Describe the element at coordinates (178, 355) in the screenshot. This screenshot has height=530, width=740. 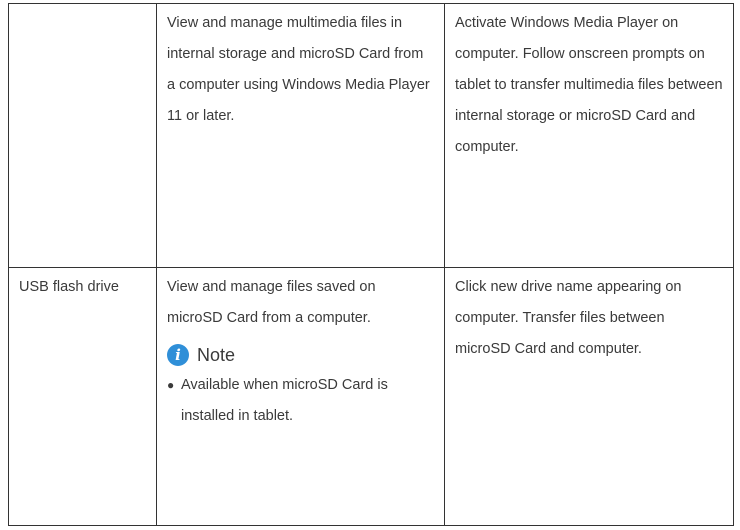
I see `info-icon: i` at that location.